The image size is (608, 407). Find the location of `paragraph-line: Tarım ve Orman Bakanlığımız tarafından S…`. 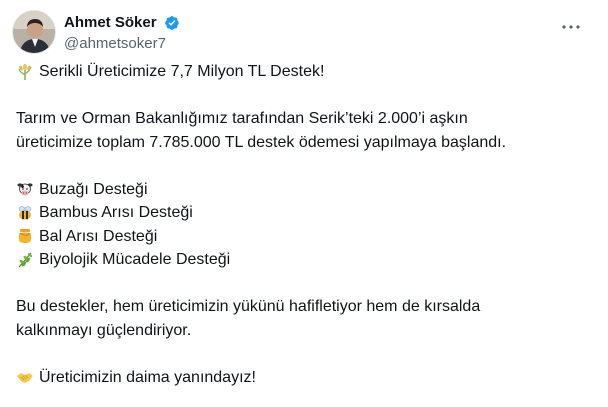

paragraph-line: Tarım ve Orman Bakanlığımız tarafından S… is located at coordinates (242, 118).